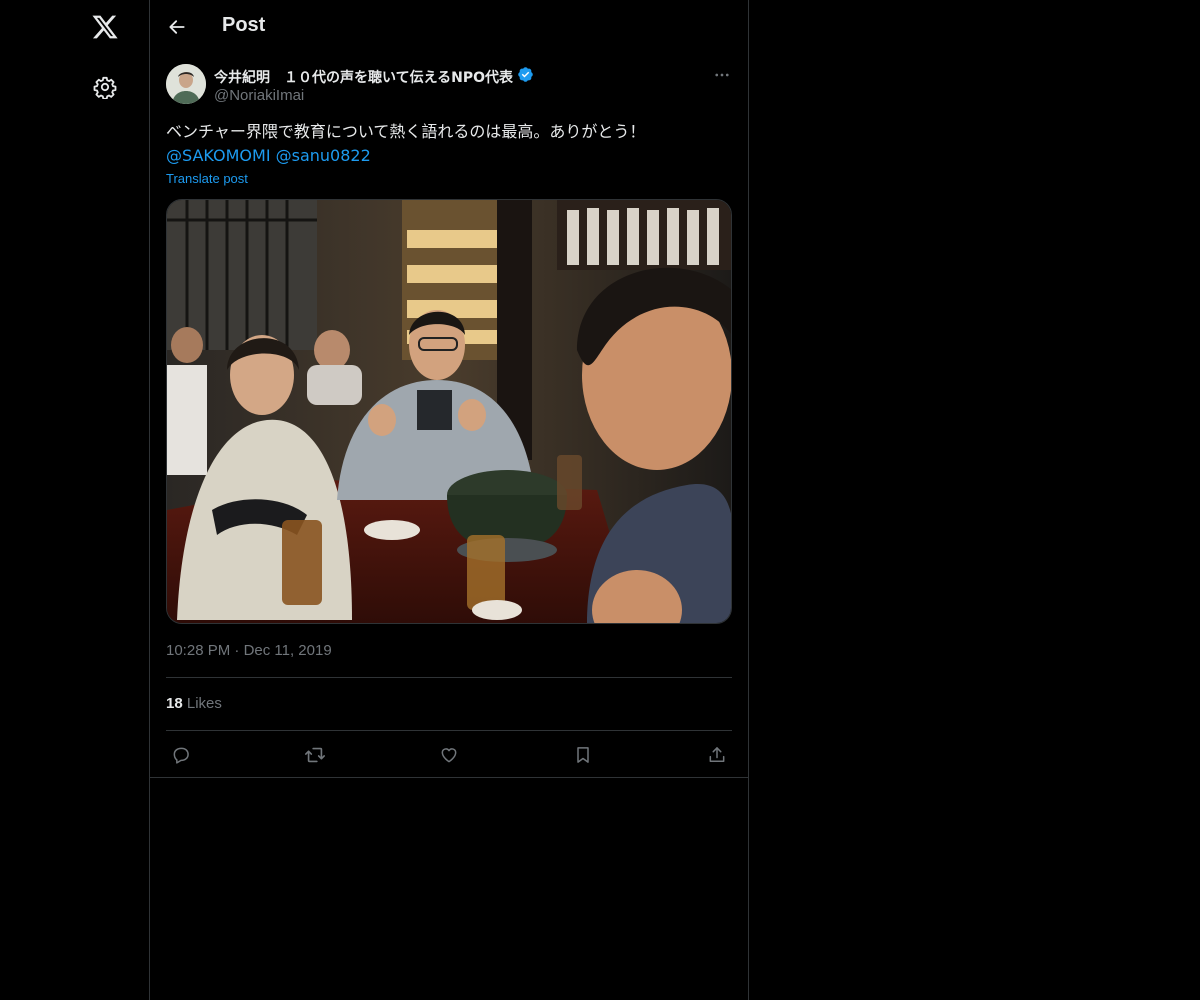 The height and width of the screenshot is (1000, 1200). Describe the element at coordinates (181, 755) in the screenshot. I see `reply-icon` at that location.